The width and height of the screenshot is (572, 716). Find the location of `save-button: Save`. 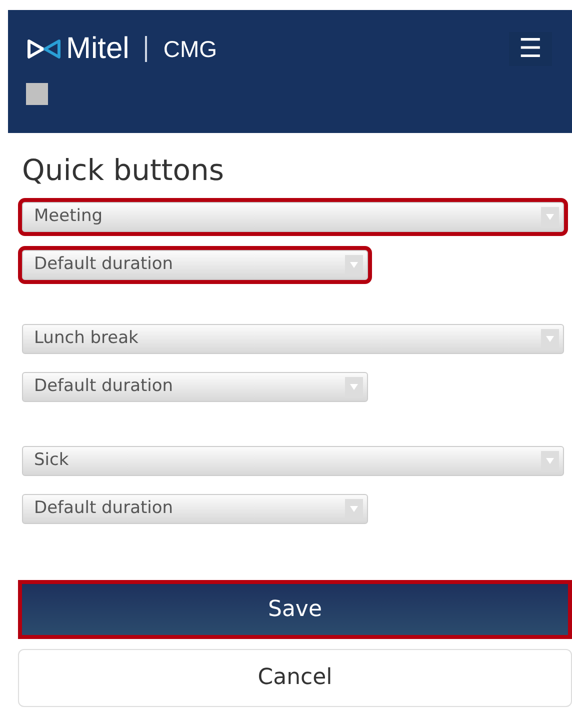

save-button: Save is located at coordinates (295, 609).